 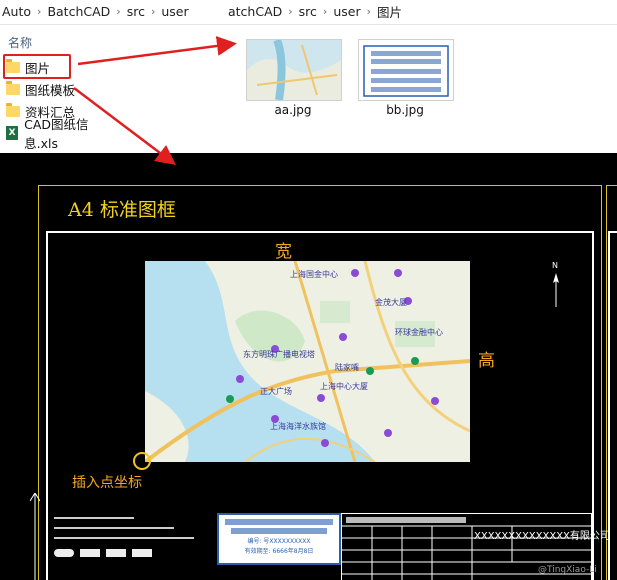 I want to click on arrow-to-images, so click(x=157, y=51).